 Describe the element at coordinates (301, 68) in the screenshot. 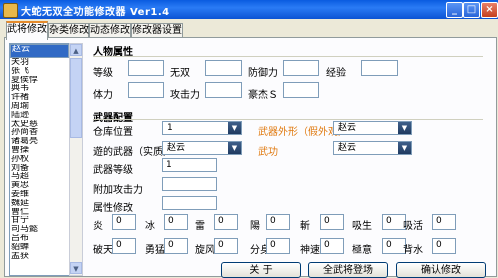

I see `defense-field` at that location.